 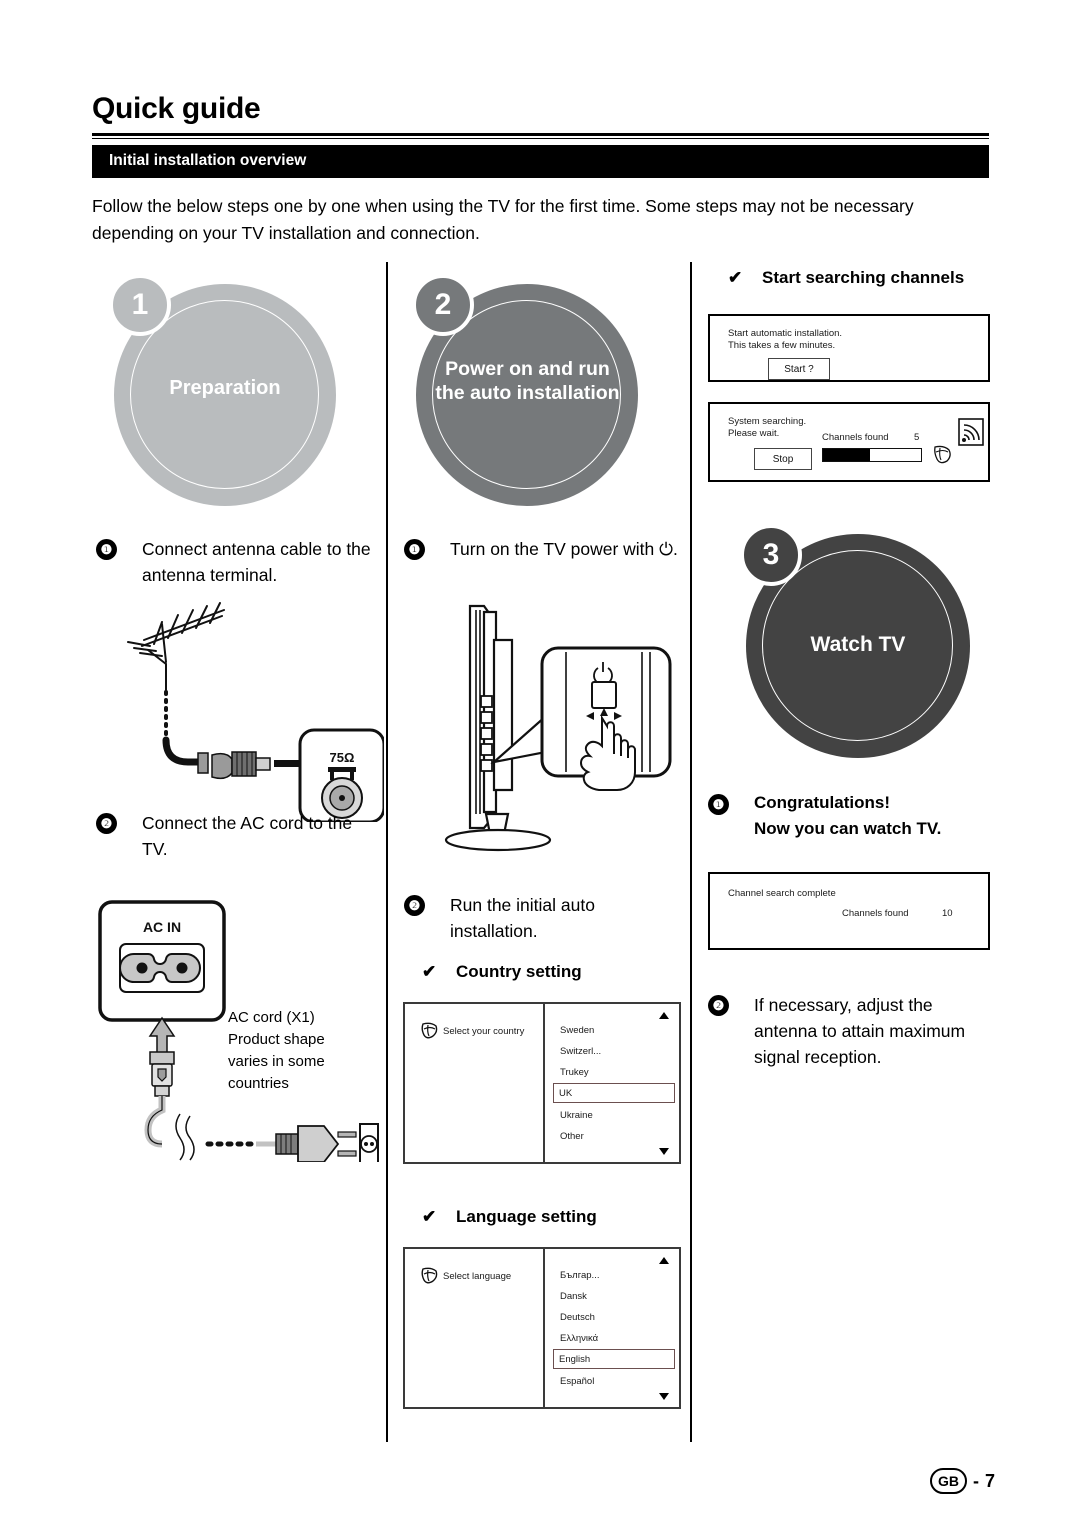 What do you see at coordinates (875, 913) in the screenshot?
I see `osd-complete-channels-label: Channels found` at bounding box center [875, 913].